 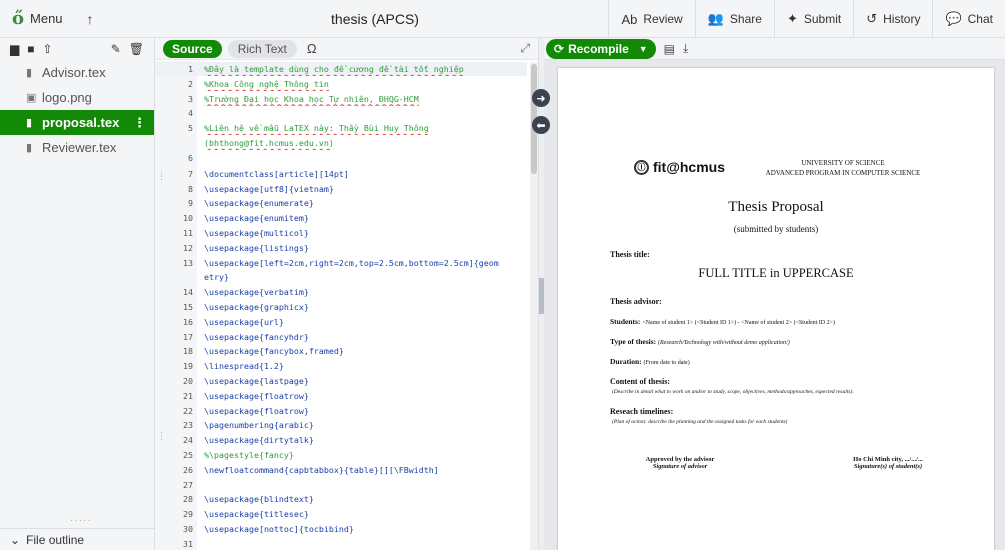 I want to click on code-text: \usepackage{verbatim}, so click(x=256, y=292).